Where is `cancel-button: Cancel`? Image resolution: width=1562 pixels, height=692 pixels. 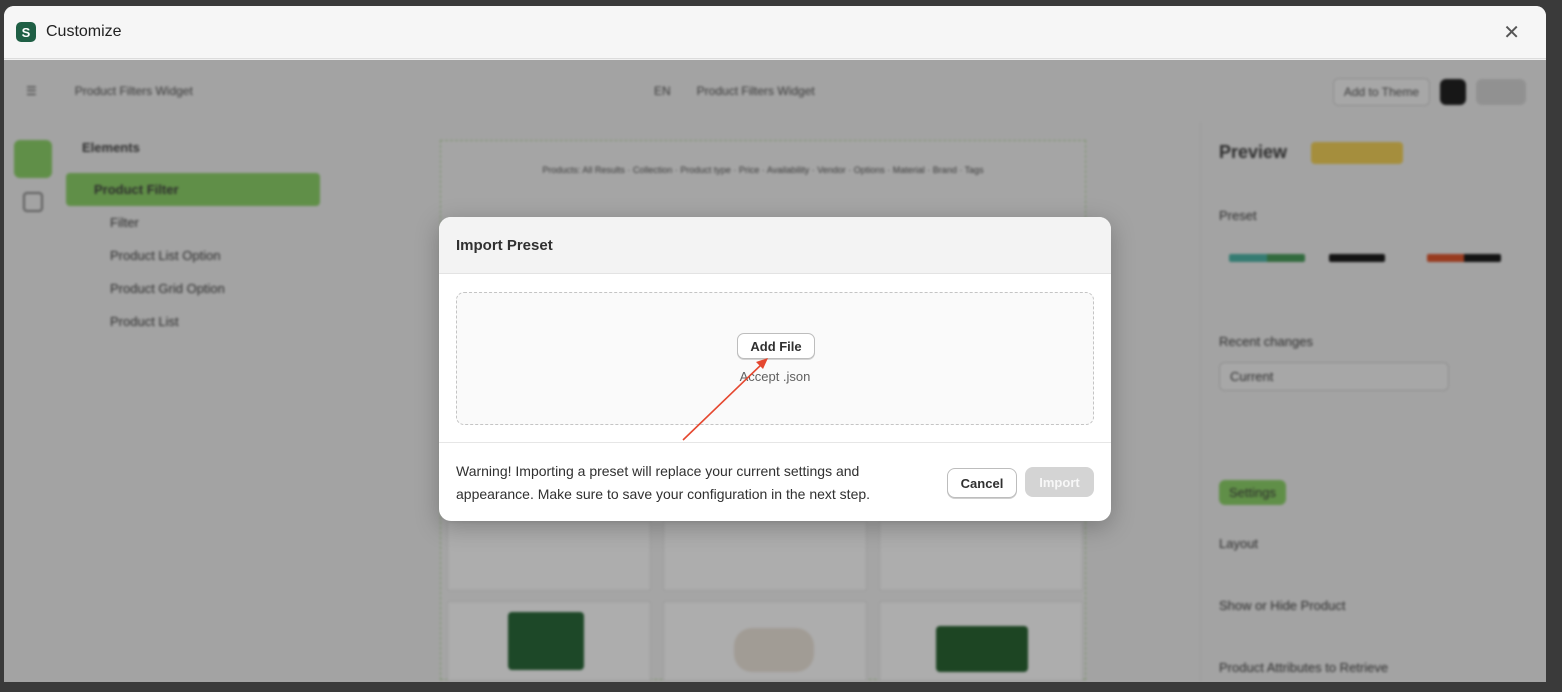 cancel-button: Cancel is located at coordinates (982, 483).